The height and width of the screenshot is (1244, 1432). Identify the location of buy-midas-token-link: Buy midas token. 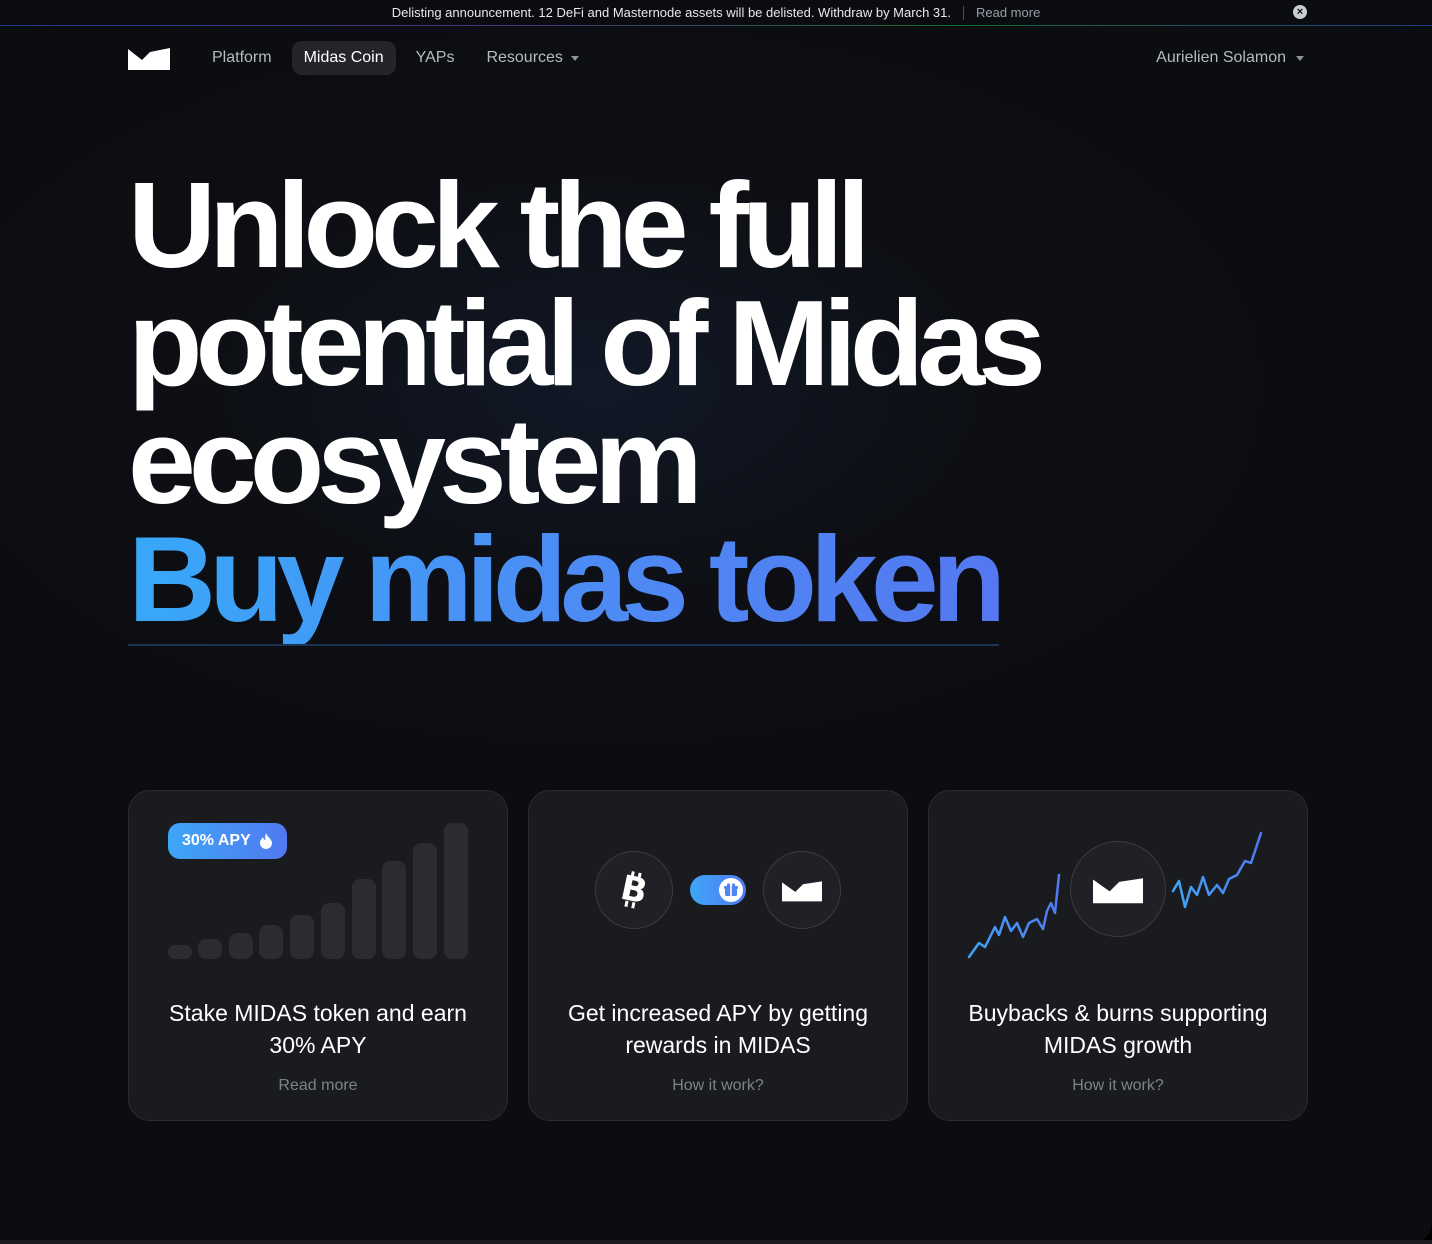
(567, 582).